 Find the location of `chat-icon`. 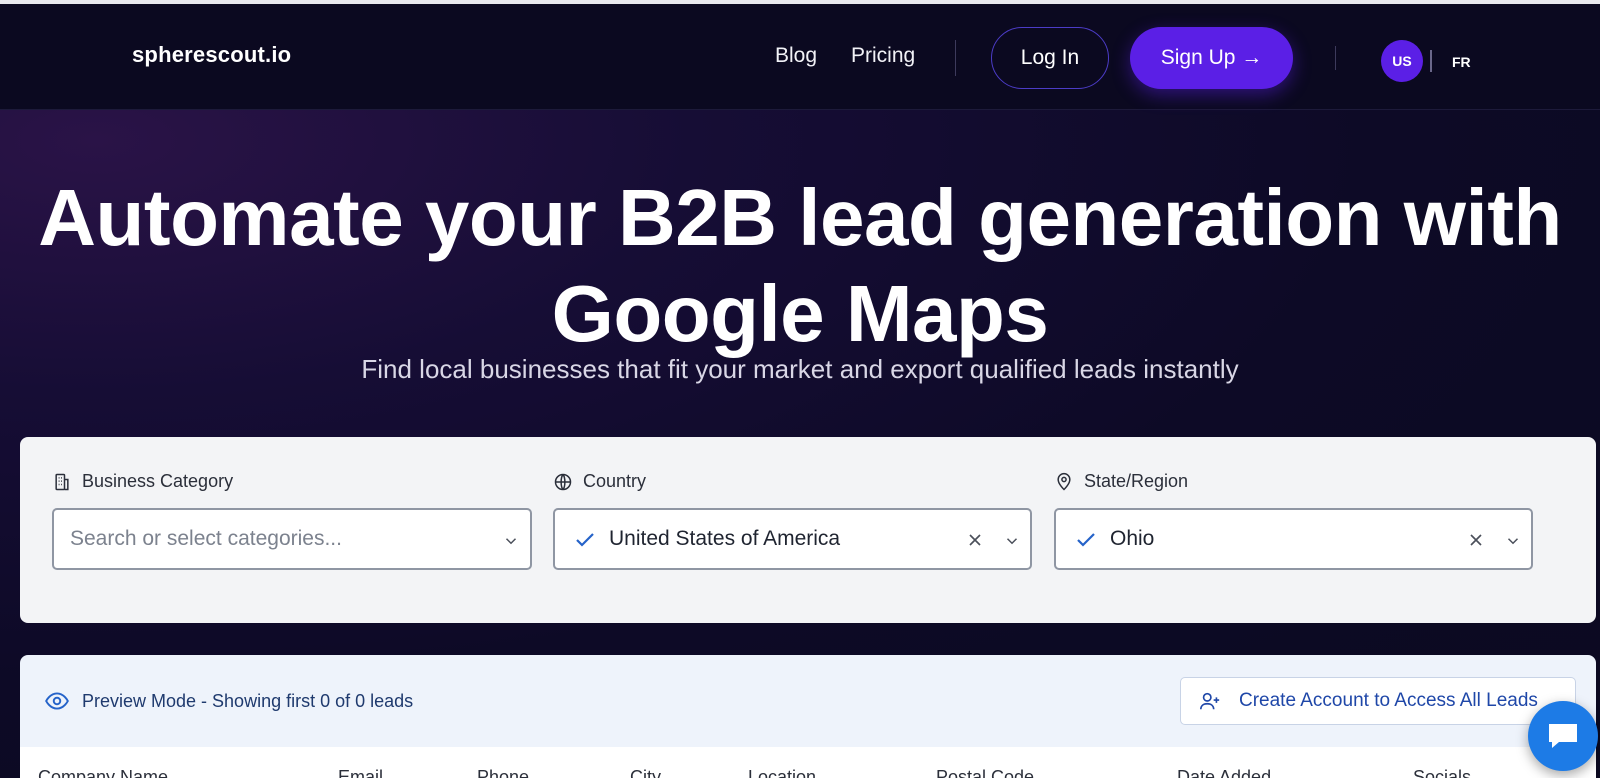

chat-icon is located at coordinates (1563, 736).